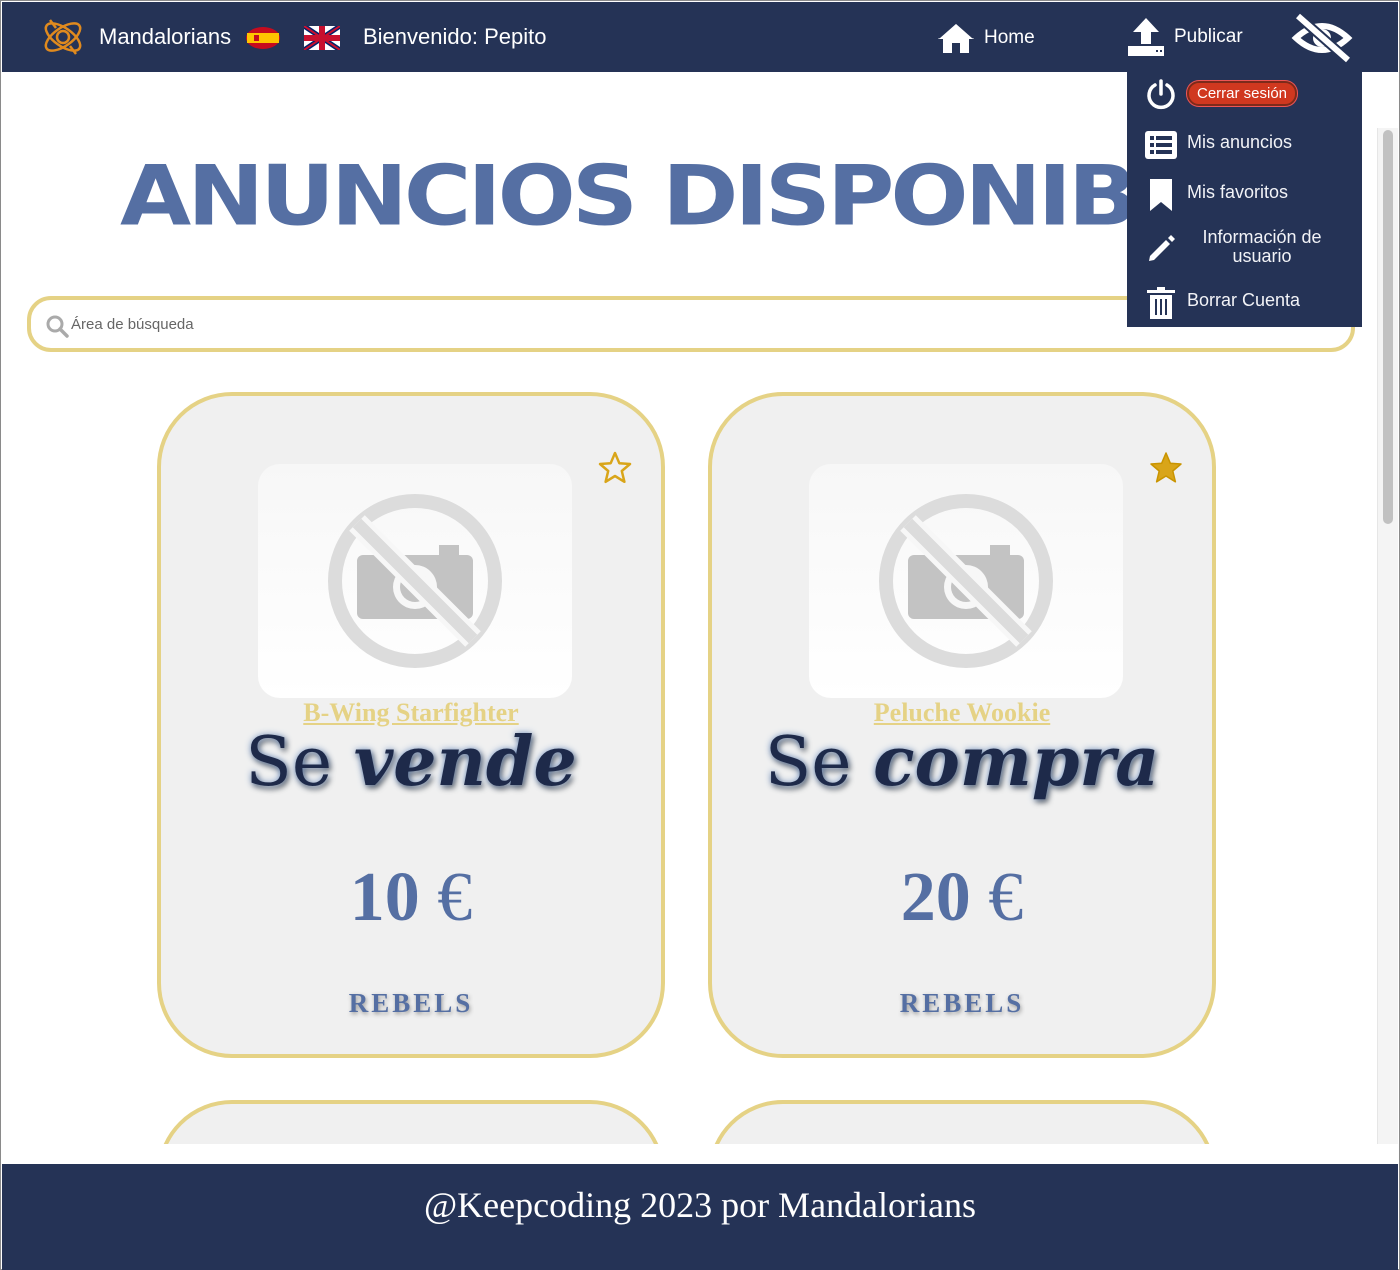 The image size is (1400, 1270). What do you see at coordinates (1161, 303) in the screenshot?
I see `trash-icon` at bounding box center [1161, 303].